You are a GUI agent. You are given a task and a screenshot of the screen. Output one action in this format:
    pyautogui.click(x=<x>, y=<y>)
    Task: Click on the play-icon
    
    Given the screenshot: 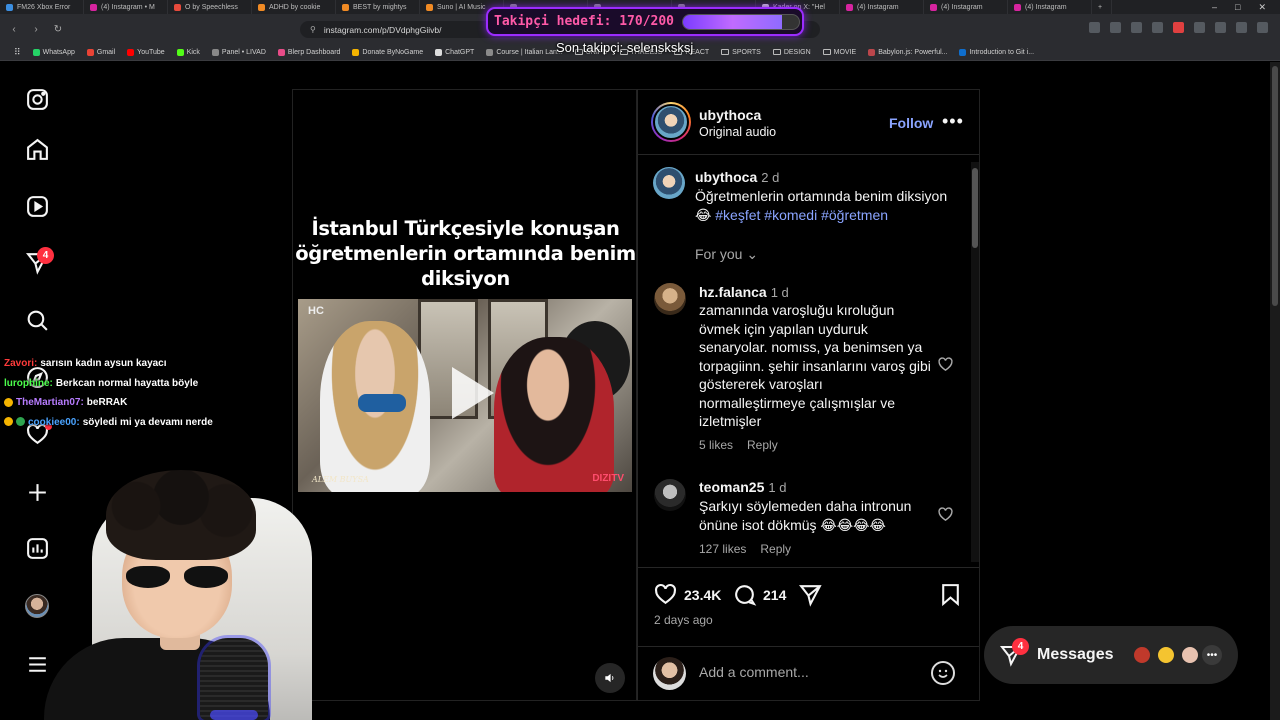 What is the action you would take?
    pyautogui.click(x=468, y=393)
    